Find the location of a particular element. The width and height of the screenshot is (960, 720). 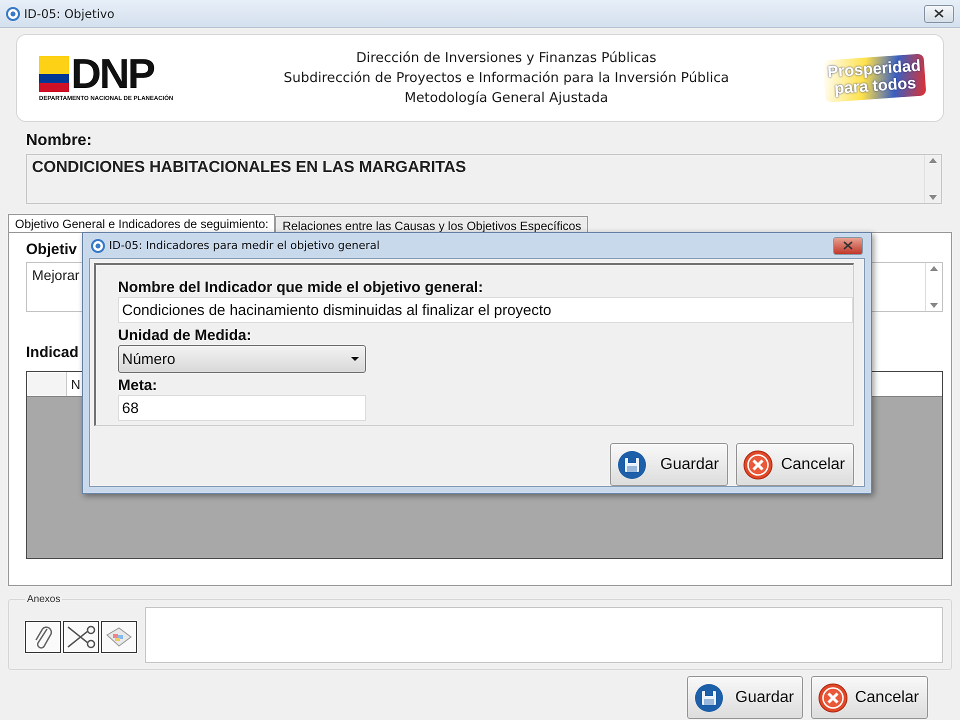

folder-button is located at coordinates (119, 637).